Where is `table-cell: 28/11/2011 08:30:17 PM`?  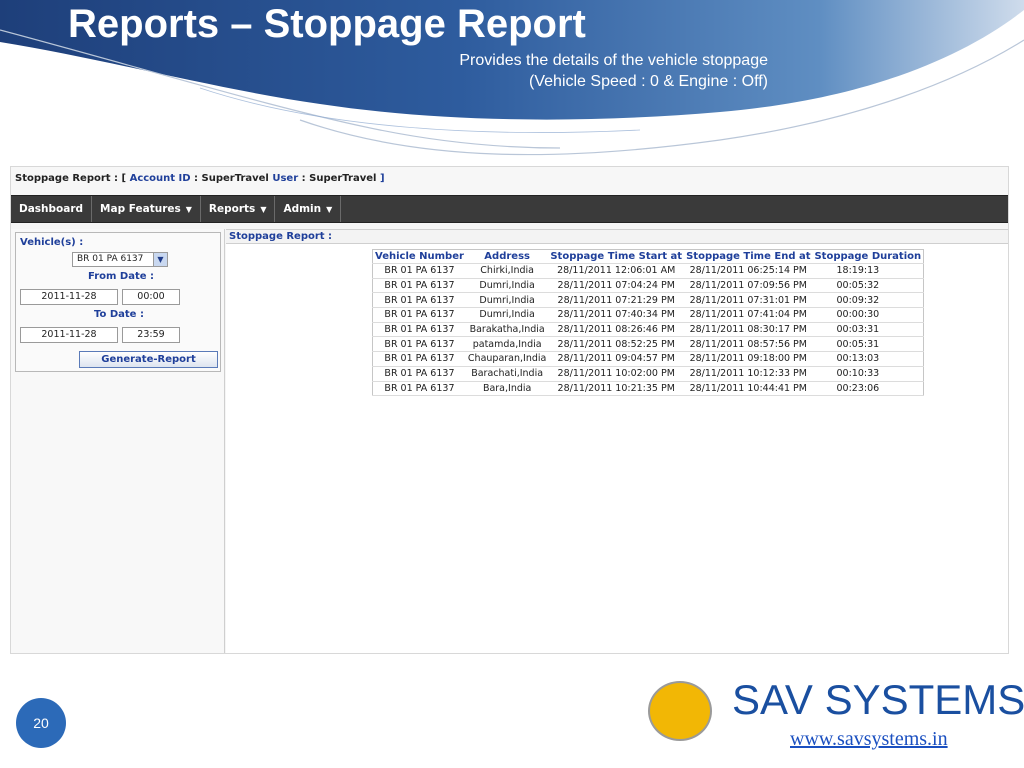 table-cell: 28/11/2011 08:30:17 PM is located at coordinates (748, 329).